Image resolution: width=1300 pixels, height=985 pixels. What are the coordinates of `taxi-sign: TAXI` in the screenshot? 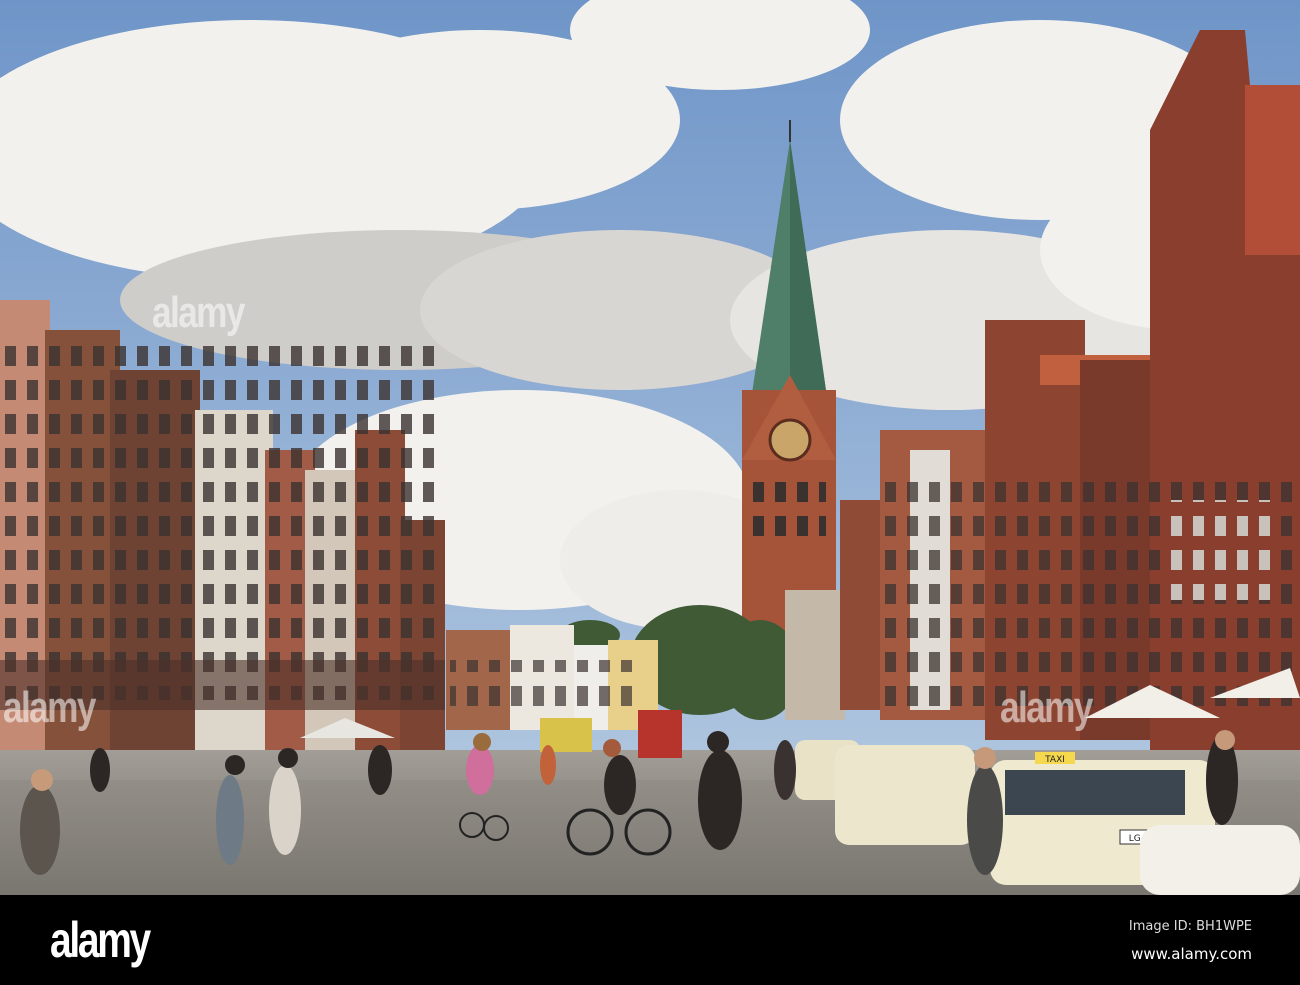 It's located at (1054, 760).